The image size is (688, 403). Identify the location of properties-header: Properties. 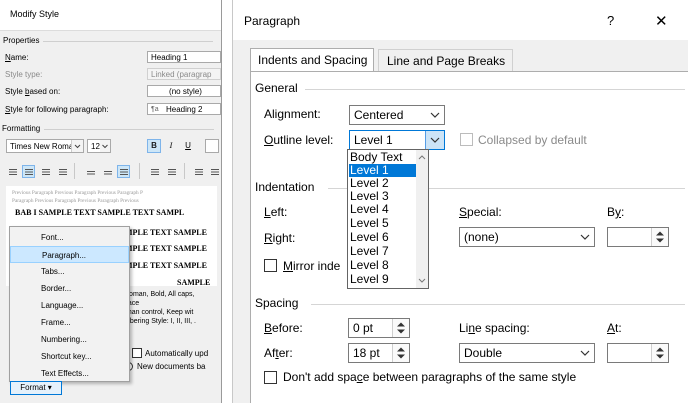
(110, 40).